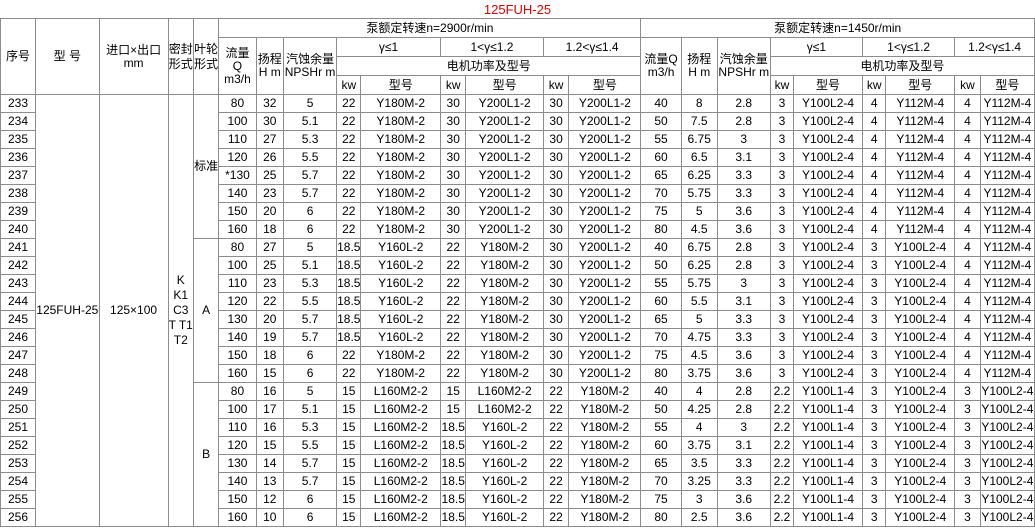  What do you see at coordinates (349, 139) in the screenshot?
I see `cell-kw-g1-a: 22` at bounding box center [349, 139].